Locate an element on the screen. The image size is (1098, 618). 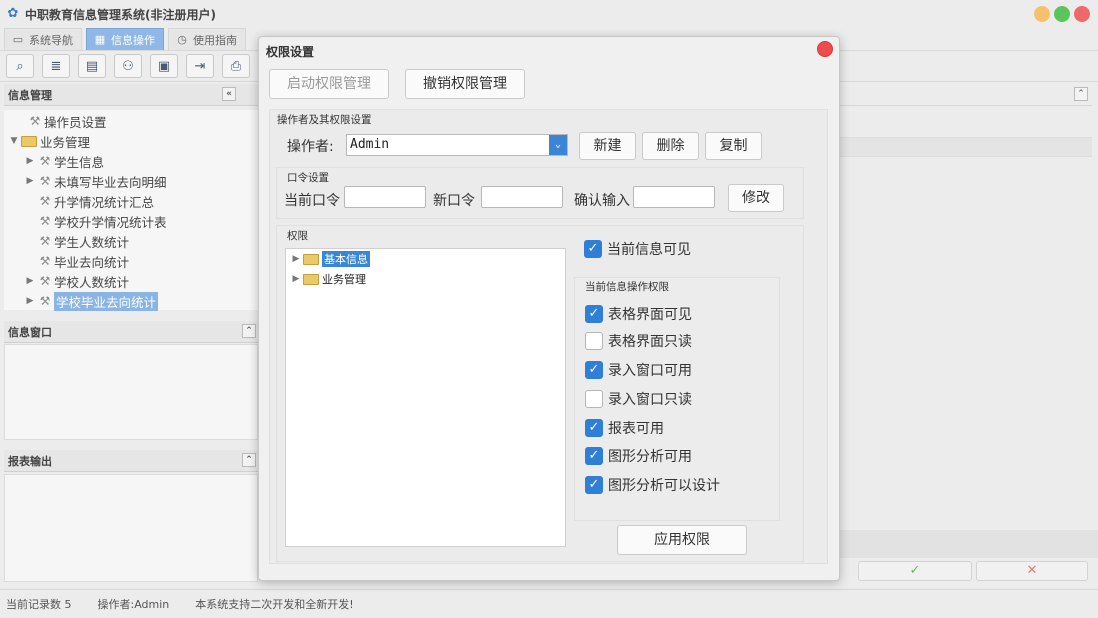
dialog-close-button is located at coordinates (825, 49).